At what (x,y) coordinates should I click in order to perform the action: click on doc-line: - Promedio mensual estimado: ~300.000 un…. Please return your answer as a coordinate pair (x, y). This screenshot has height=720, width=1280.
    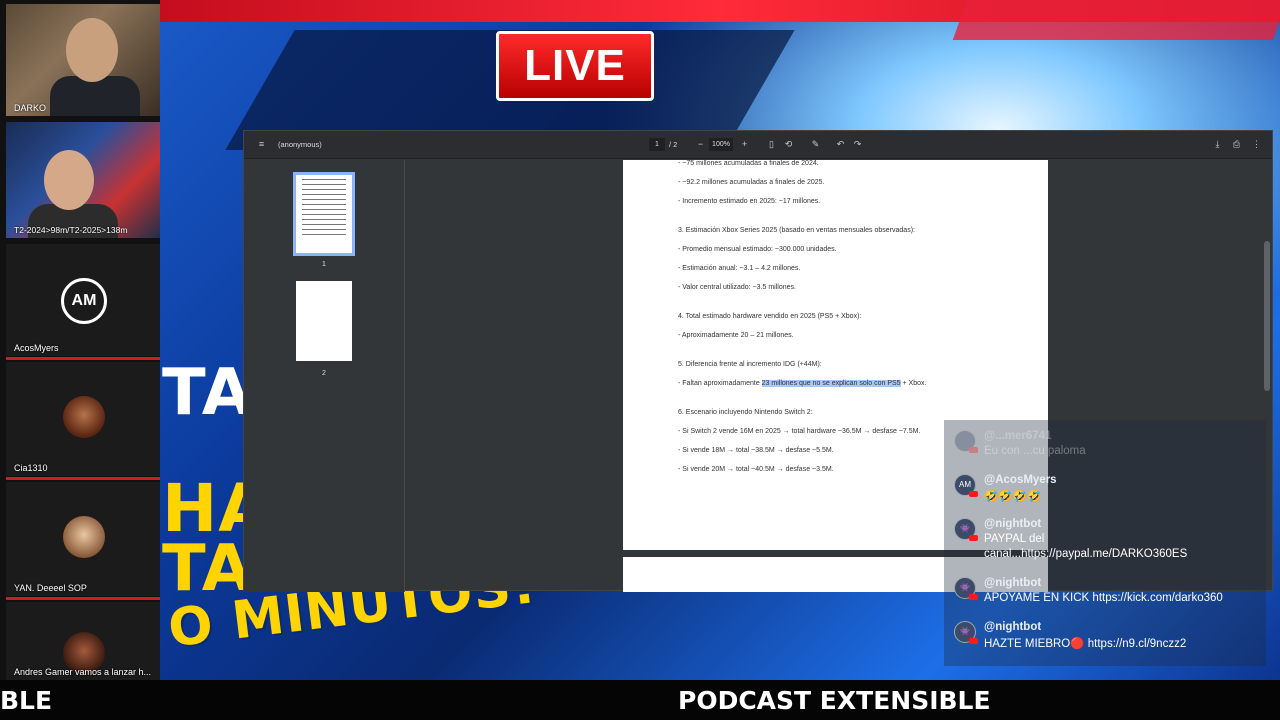
    Looking at the image, I should click on (757, 249).